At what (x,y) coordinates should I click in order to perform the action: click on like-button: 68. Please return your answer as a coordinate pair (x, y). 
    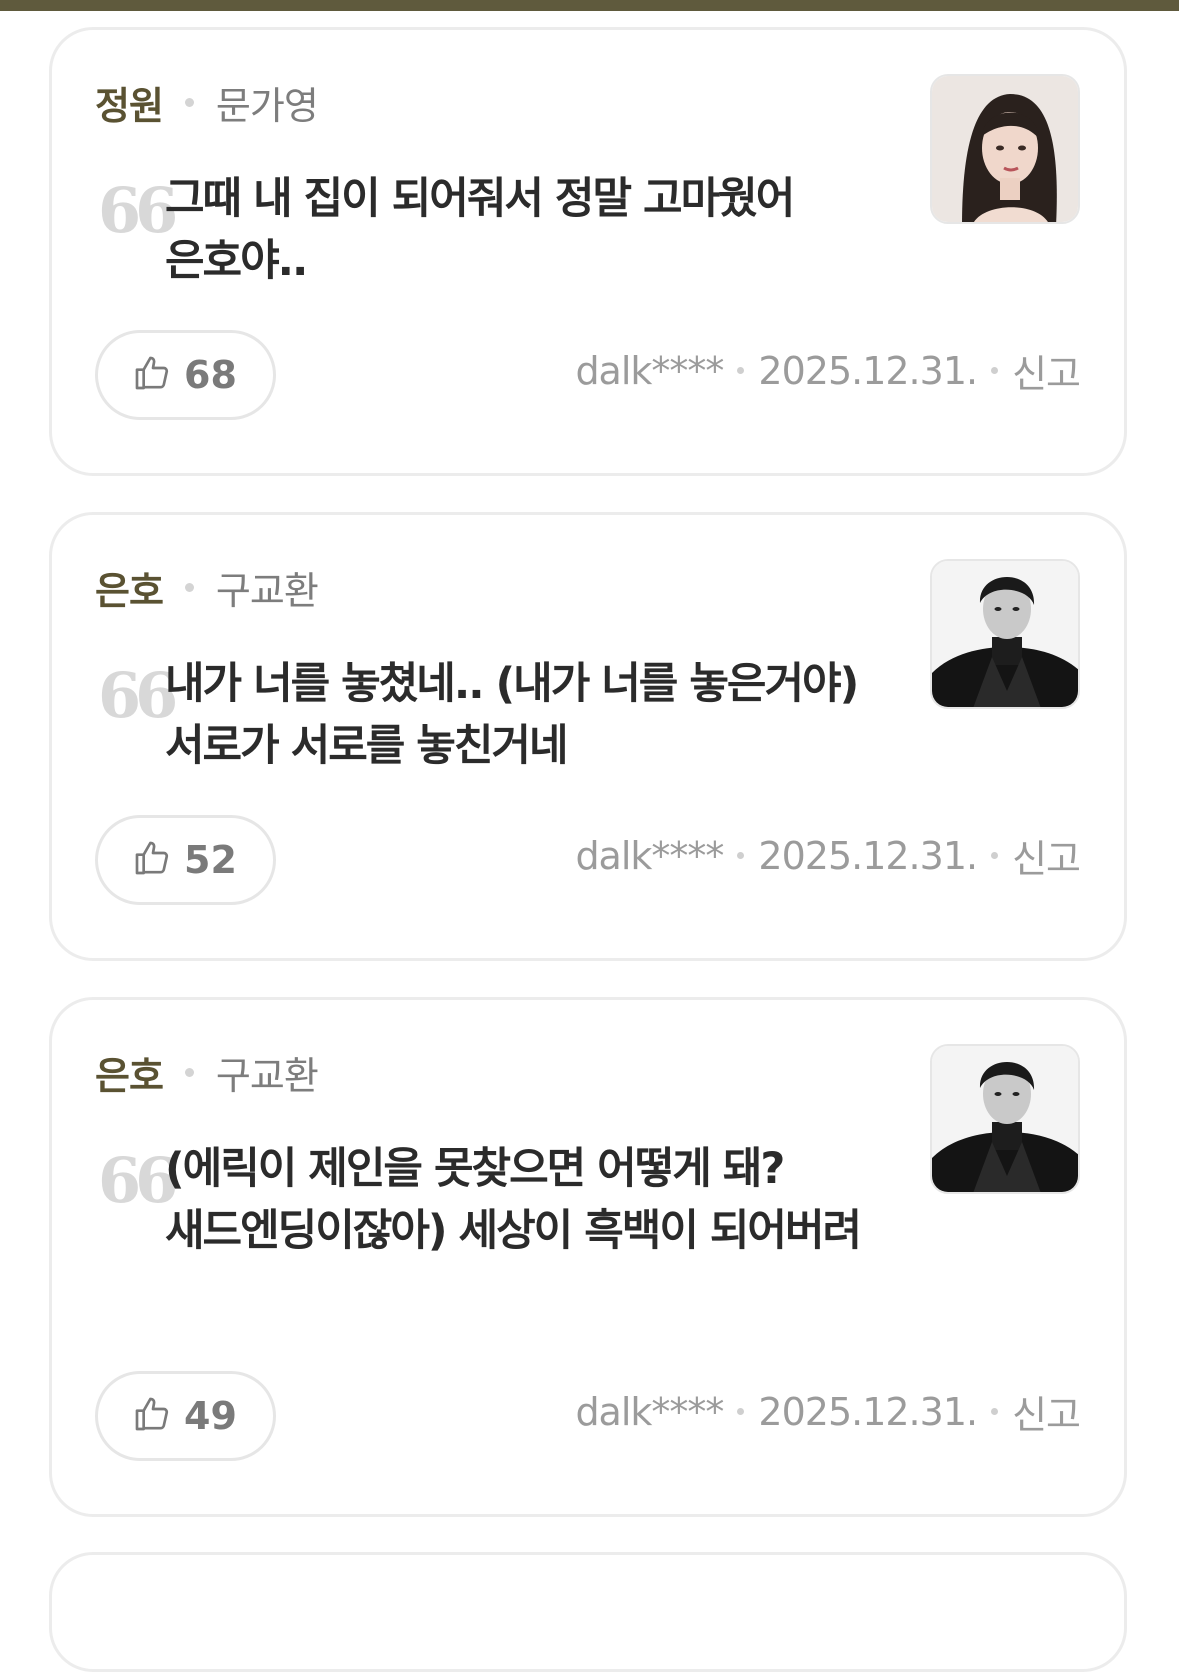
    Looking at the image, I should click on (185, 375).